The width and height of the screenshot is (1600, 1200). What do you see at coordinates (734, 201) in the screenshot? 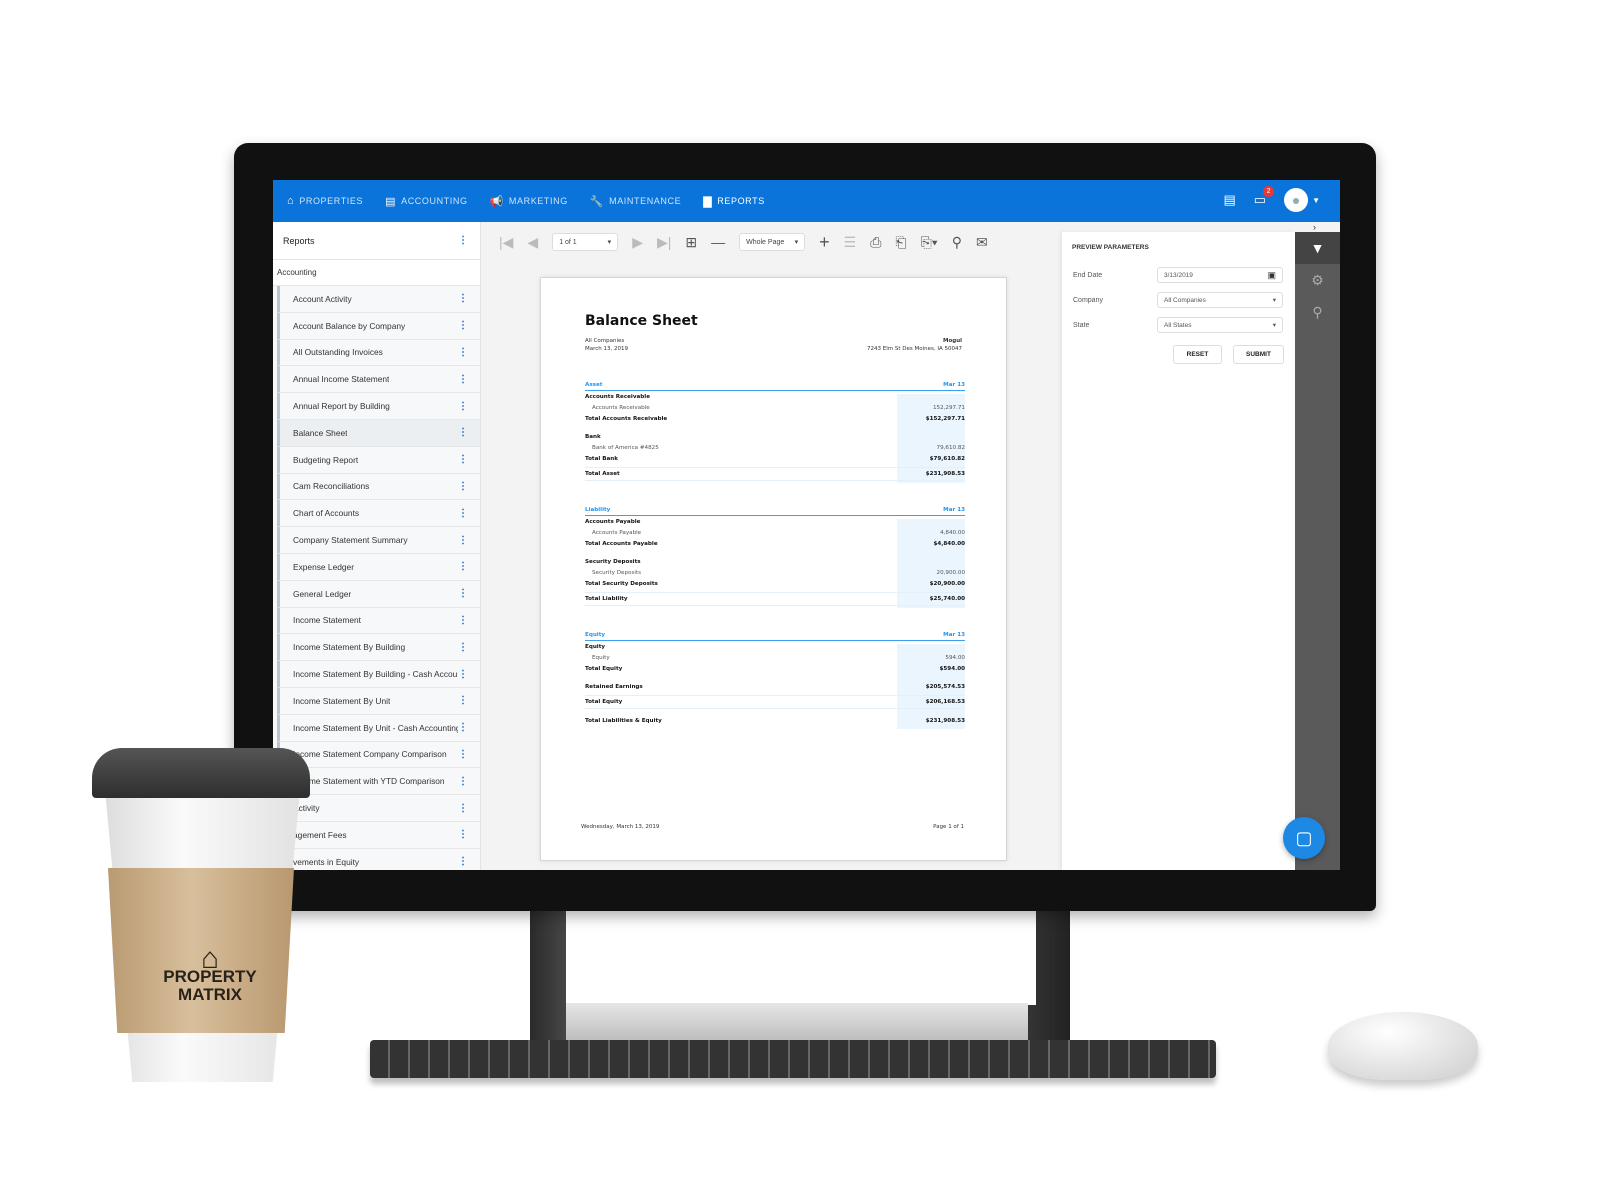
I see `nav-reports: ▇ REPORTS` at bounding box center [734, 201].